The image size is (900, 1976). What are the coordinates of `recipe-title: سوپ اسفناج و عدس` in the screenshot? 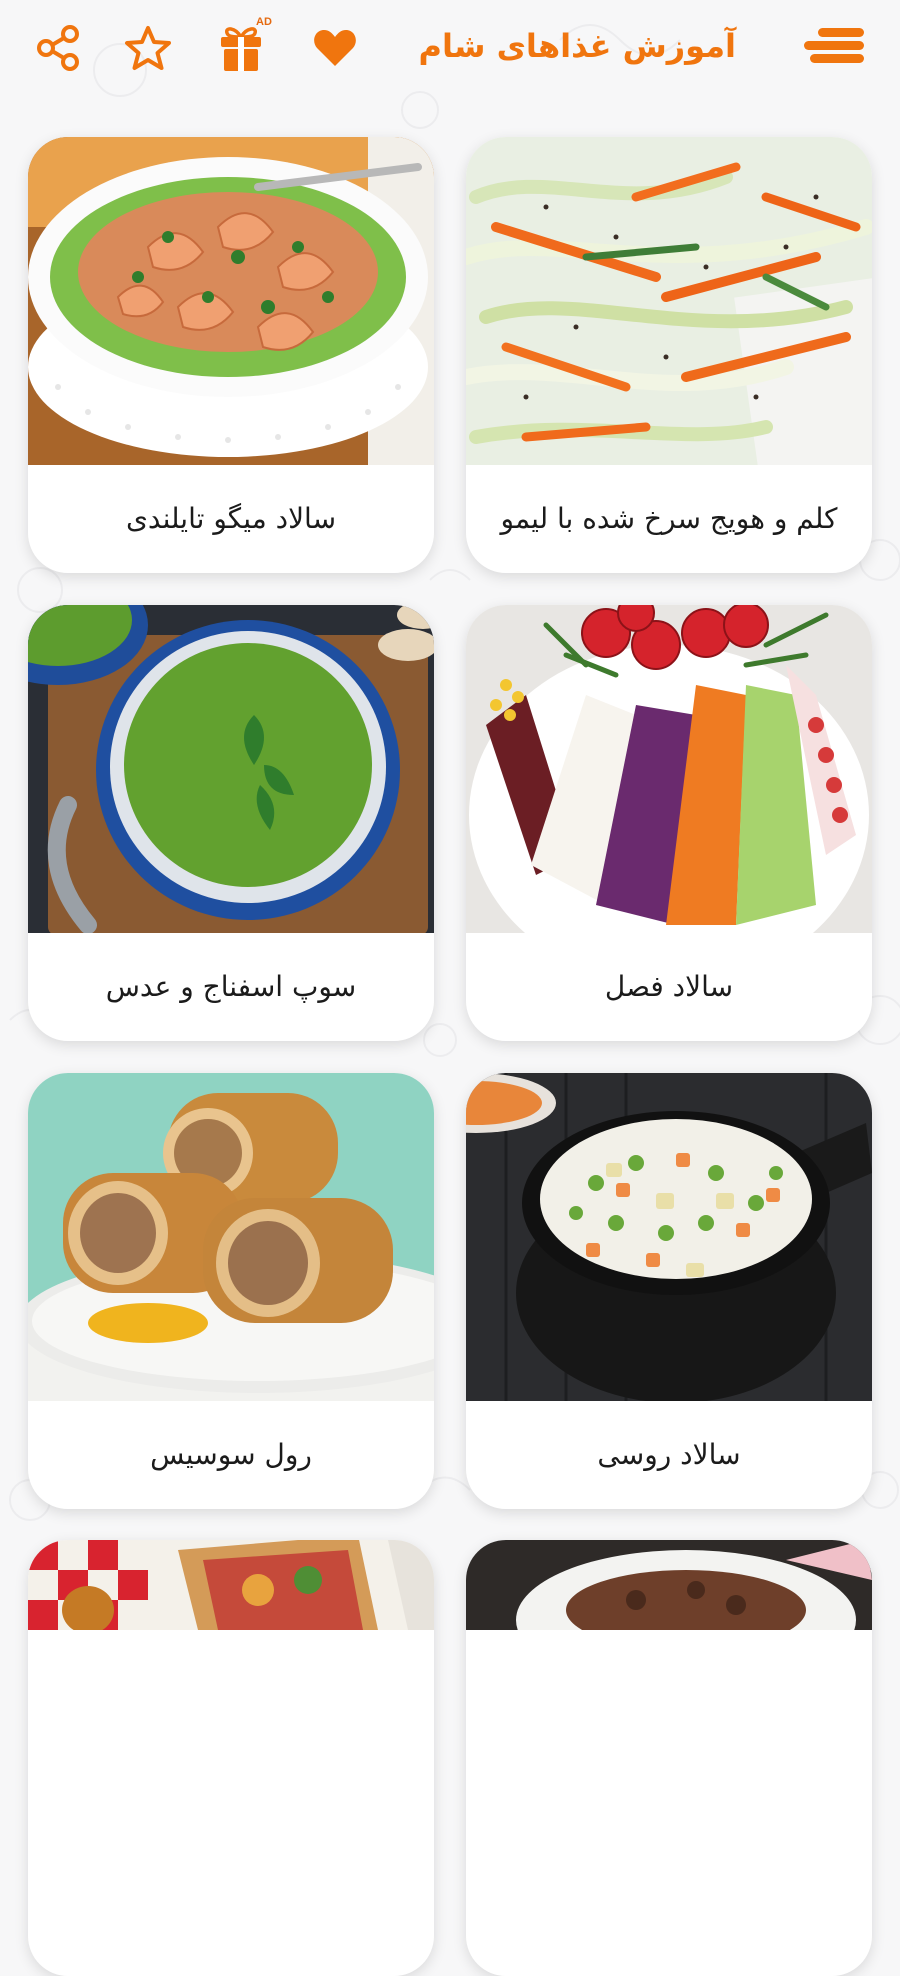 It's located at (231, 986).